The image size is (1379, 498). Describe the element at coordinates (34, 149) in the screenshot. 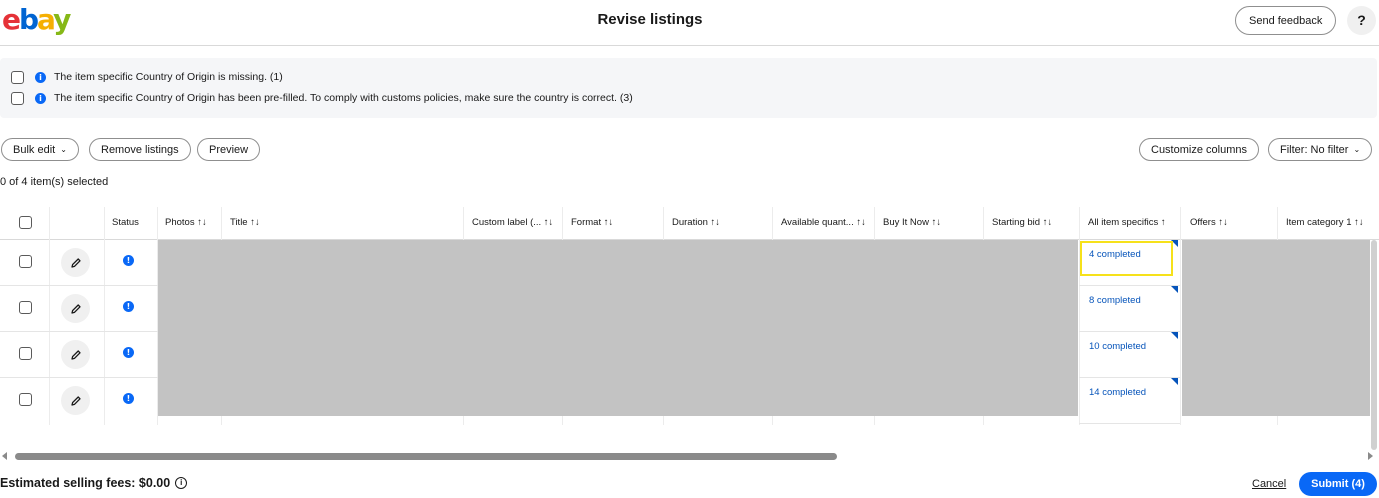

I see `bulk-edit-label: Bulk edit` at that location.